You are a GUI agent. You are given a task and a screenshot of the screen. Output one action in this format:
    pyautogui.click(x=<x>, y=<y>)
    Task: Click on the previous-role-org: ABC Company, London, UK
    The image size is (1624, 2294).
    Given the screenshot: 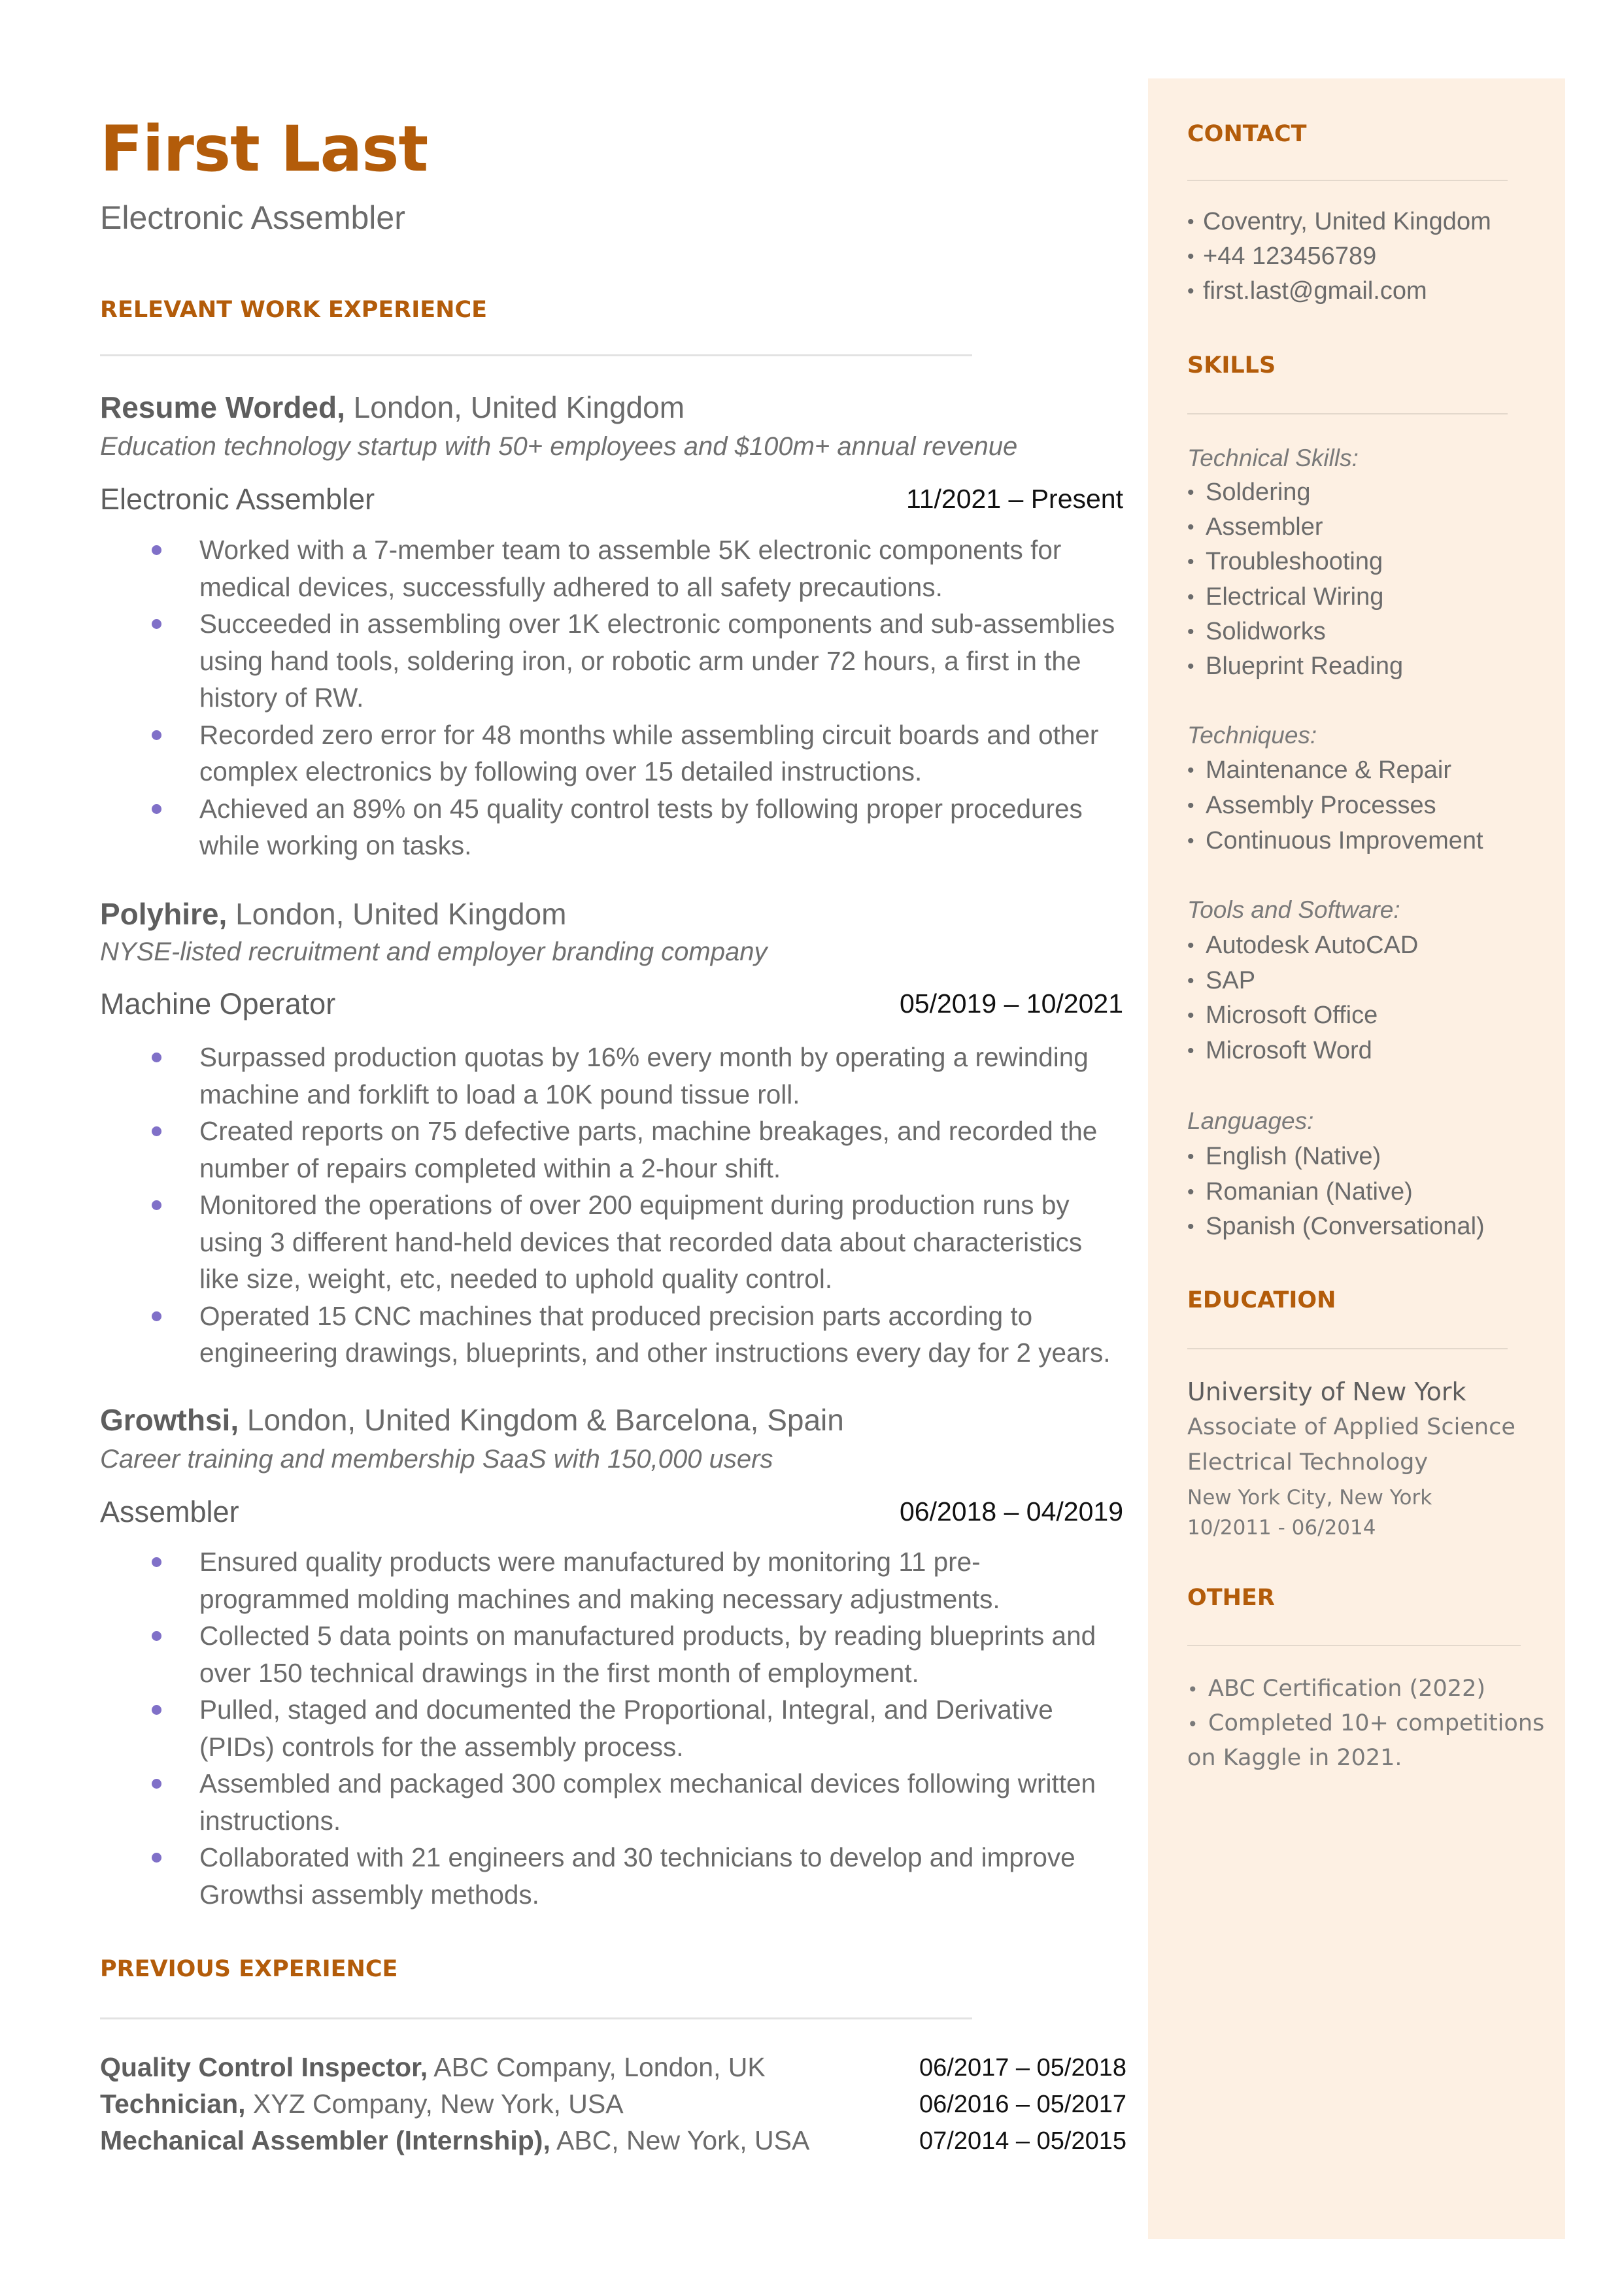 What is the action you would take?
    pyautogui.click(x=597, y=2067)
    